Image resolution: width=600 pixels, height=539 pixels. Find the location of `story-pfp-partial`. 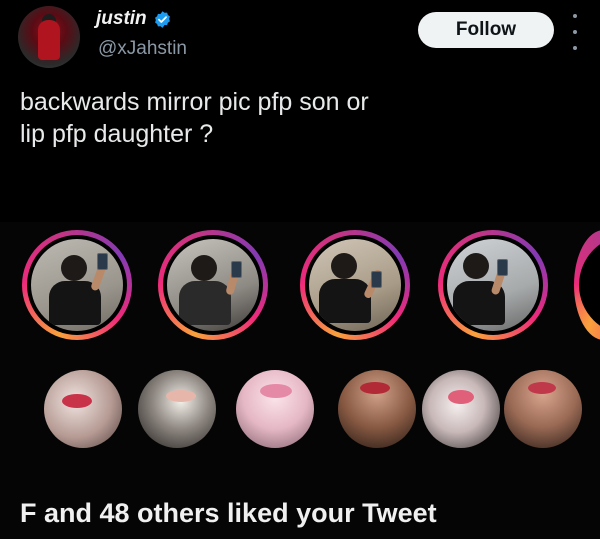

story-pfp-partial is located at coordinates (587, 285).